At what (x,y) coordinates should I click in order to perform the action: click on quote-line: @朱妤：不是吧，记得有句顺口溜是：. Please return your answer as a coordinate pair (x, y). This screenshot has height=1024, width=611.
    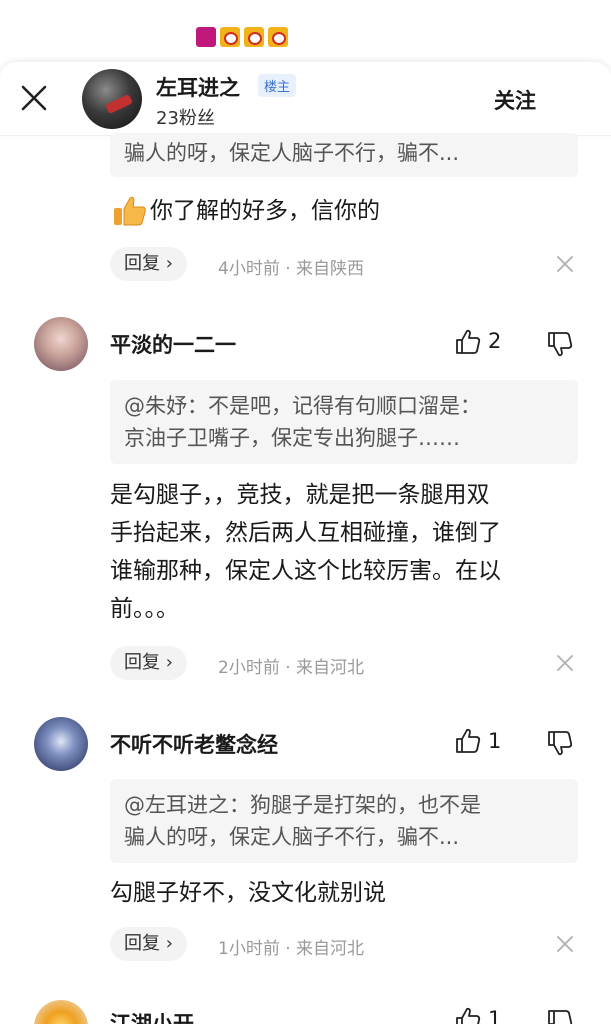
    Looking at the image, I should click on (302, 406).